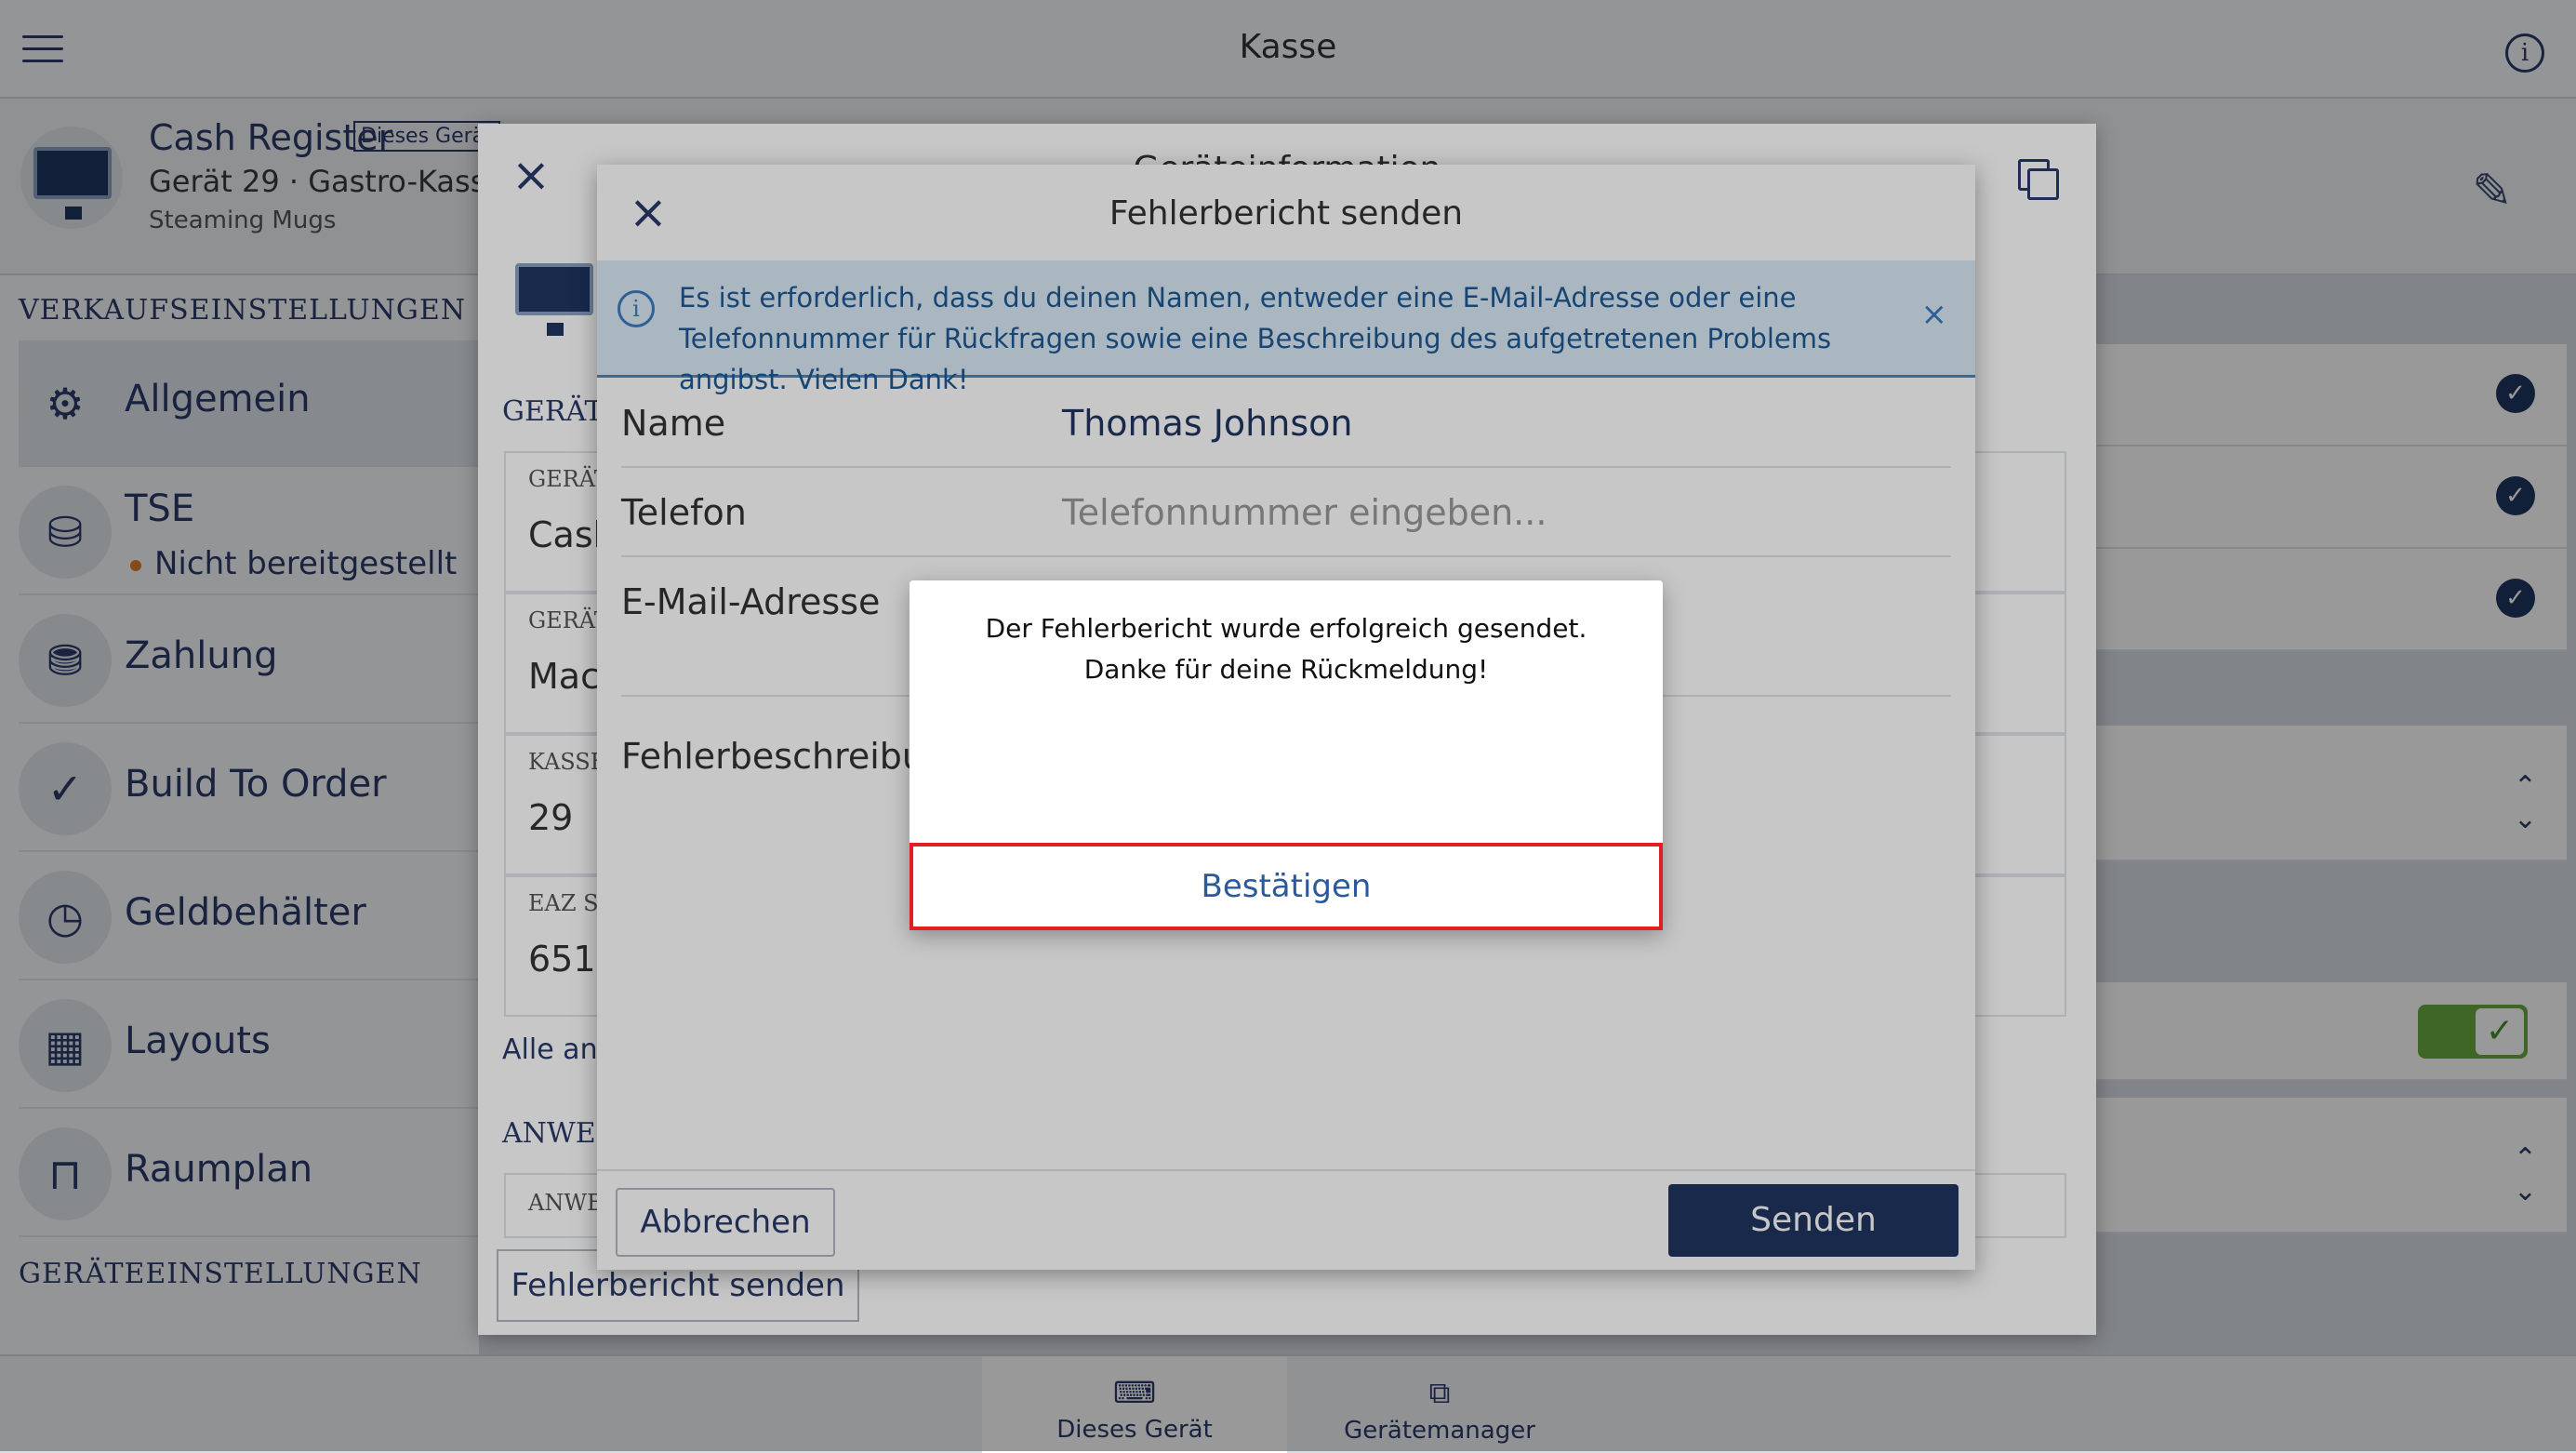  I want to click on alert-line: Danke für deine Rückmeldung!, so click(1286, 669).